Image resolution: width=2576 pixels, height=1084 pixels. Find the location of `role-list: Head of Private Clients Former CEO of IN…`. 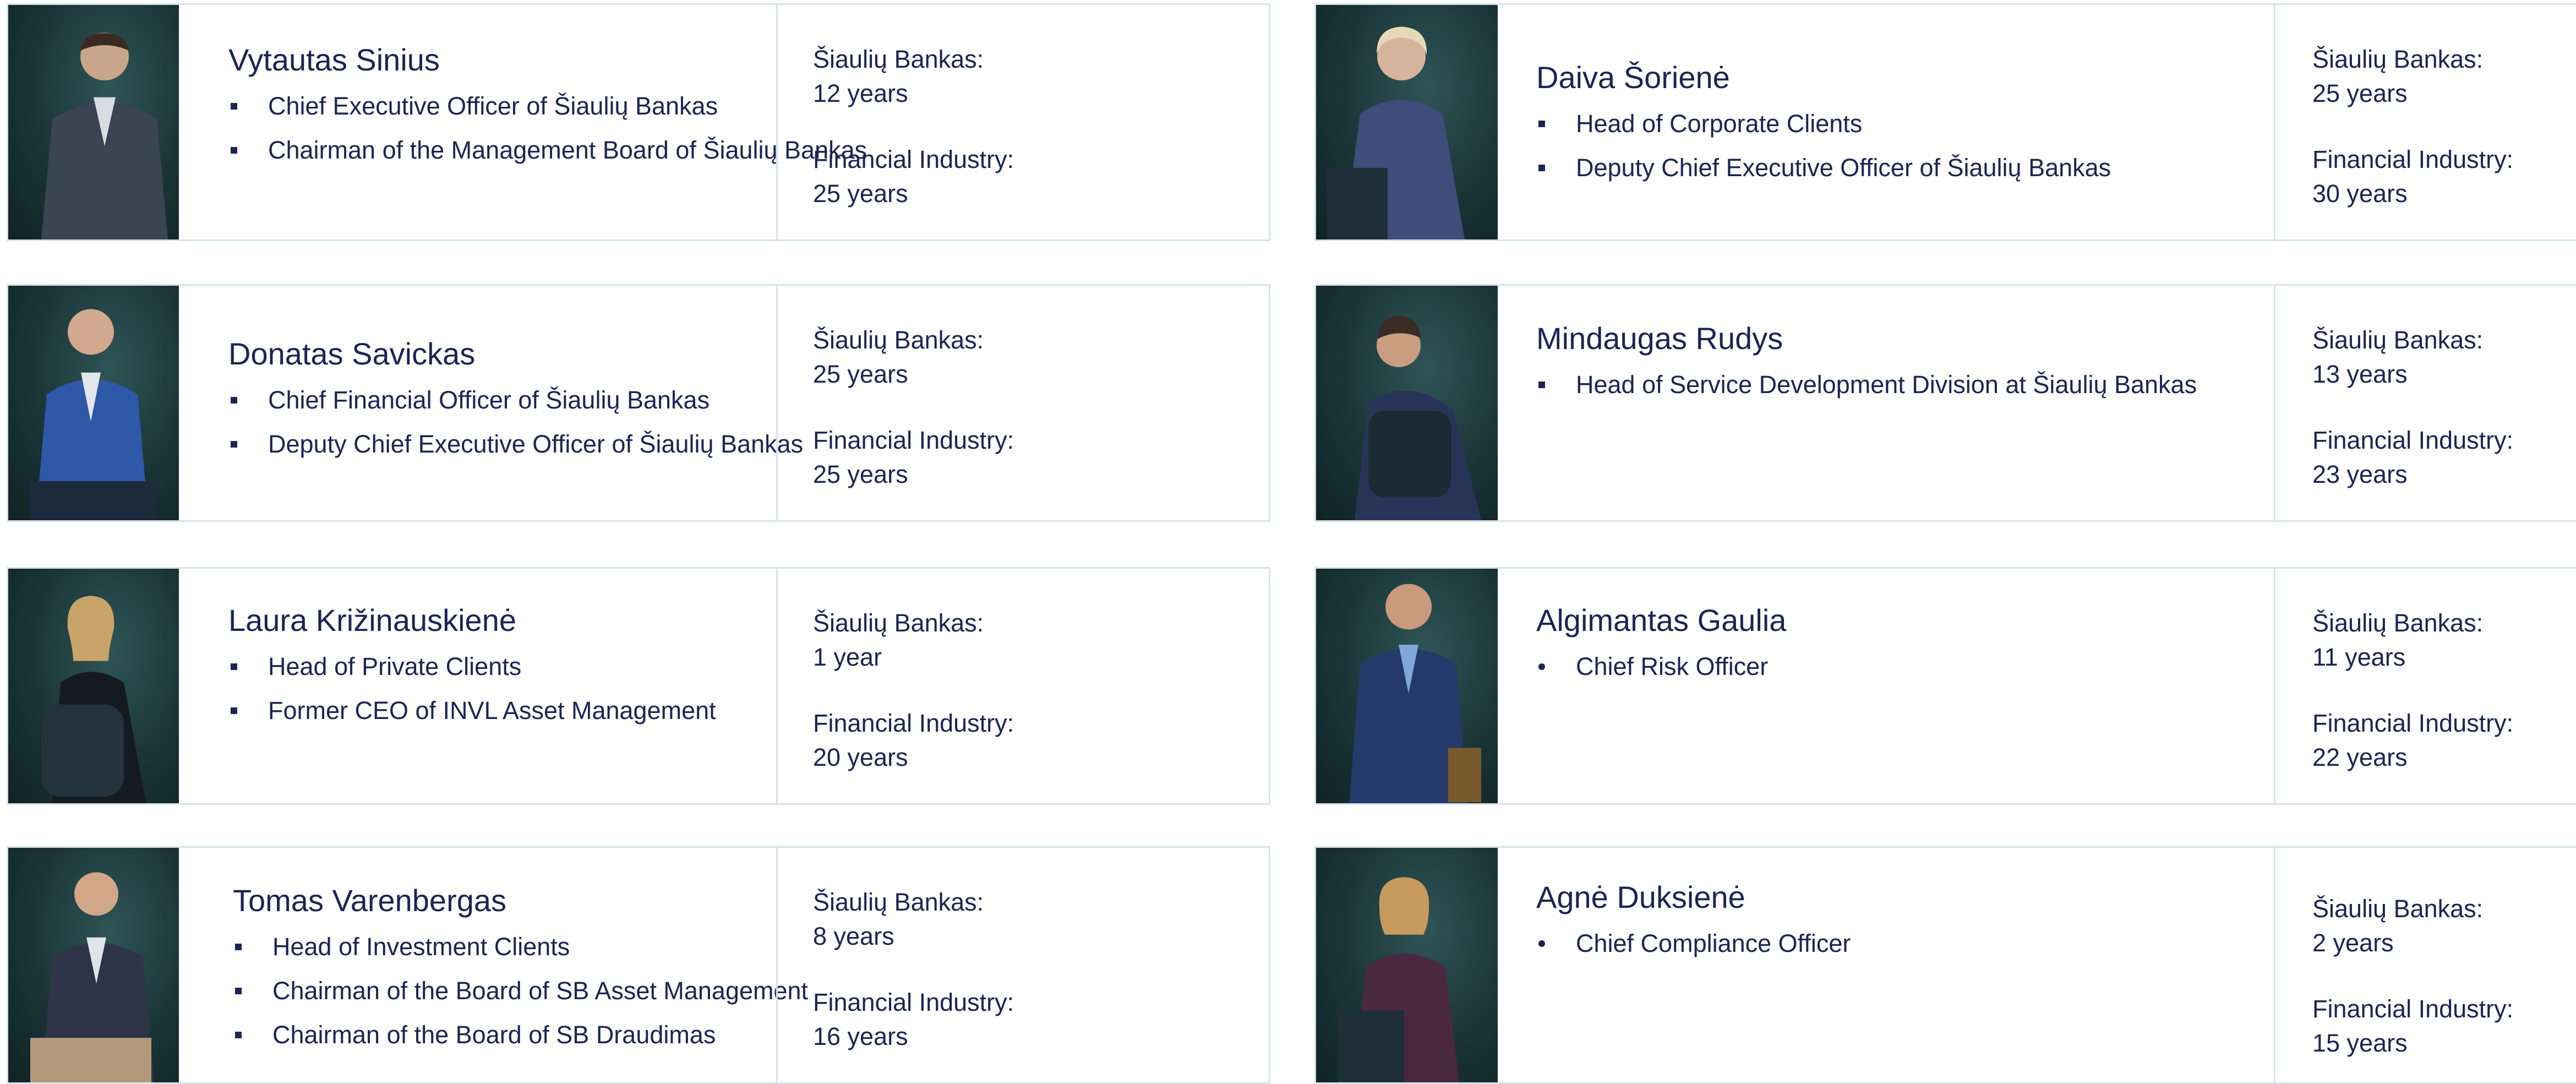

role-list: Head of Private Clients Former CEO of IN… is located at coordinates (472, 689).